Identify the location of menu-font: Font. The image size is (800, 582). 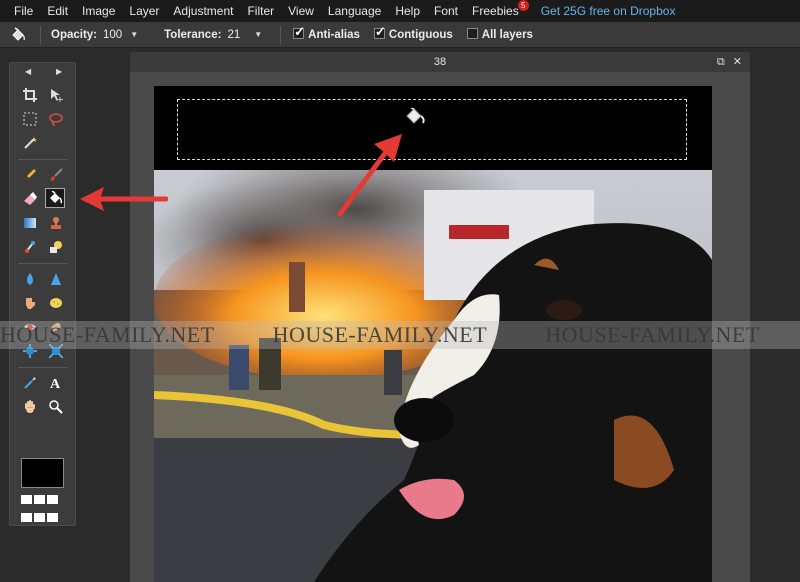
(439, 11).